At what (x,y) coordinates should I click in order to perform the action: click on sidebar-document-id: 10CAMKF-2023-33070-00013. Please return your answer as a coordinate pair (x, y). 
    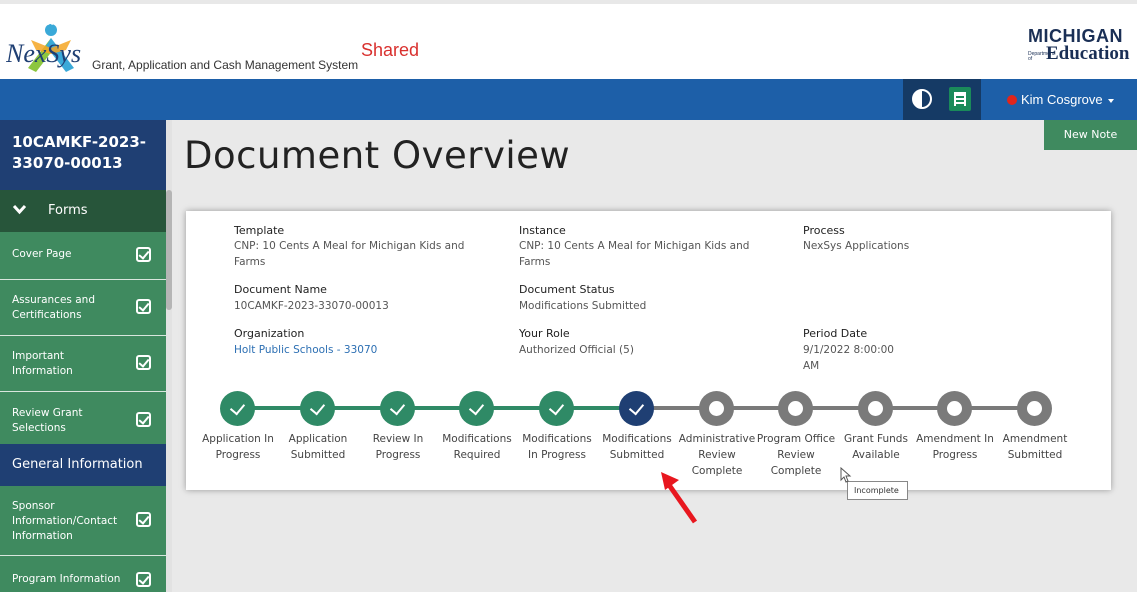
    Looking at the image, I should click on (86, 155).